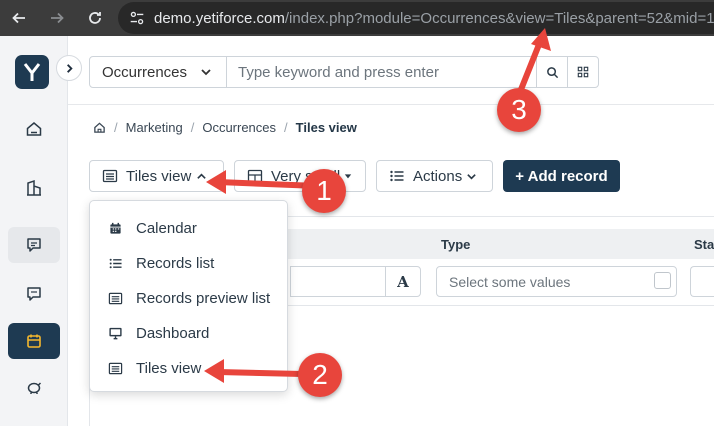 The height and width of the screenshot is (426, 714). I want to click on type-filter-placeholder: Select some values, so click(510, 281).